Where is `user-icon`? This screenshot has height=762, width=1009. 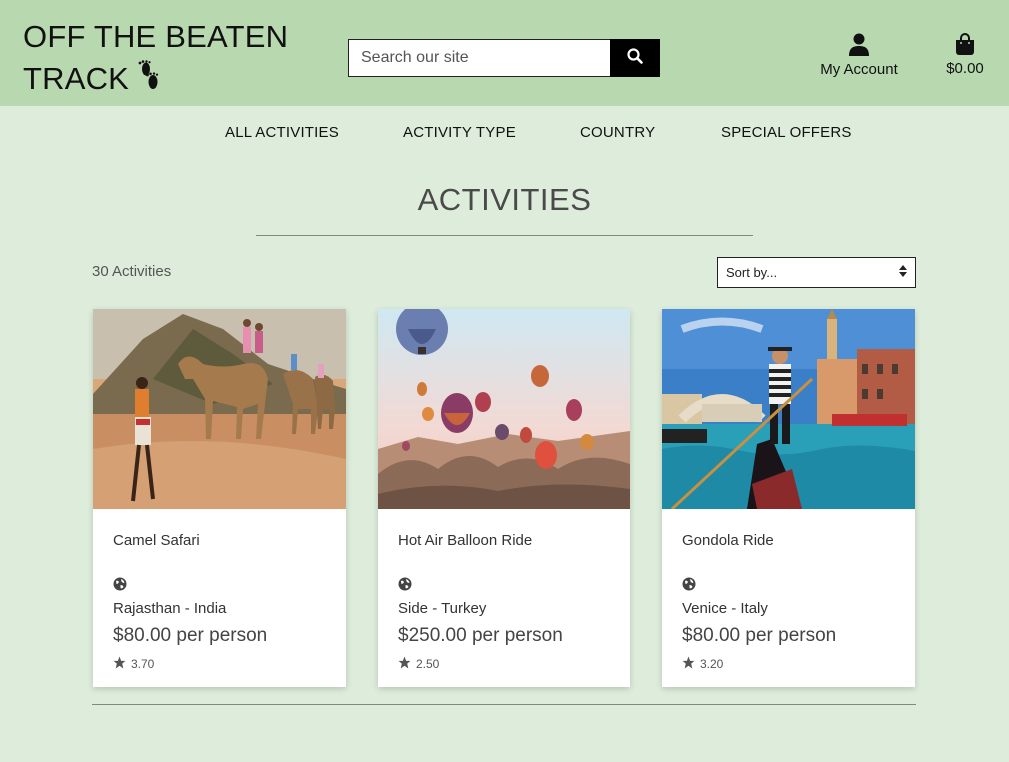 user-icon is located at coordinates (859, 44).